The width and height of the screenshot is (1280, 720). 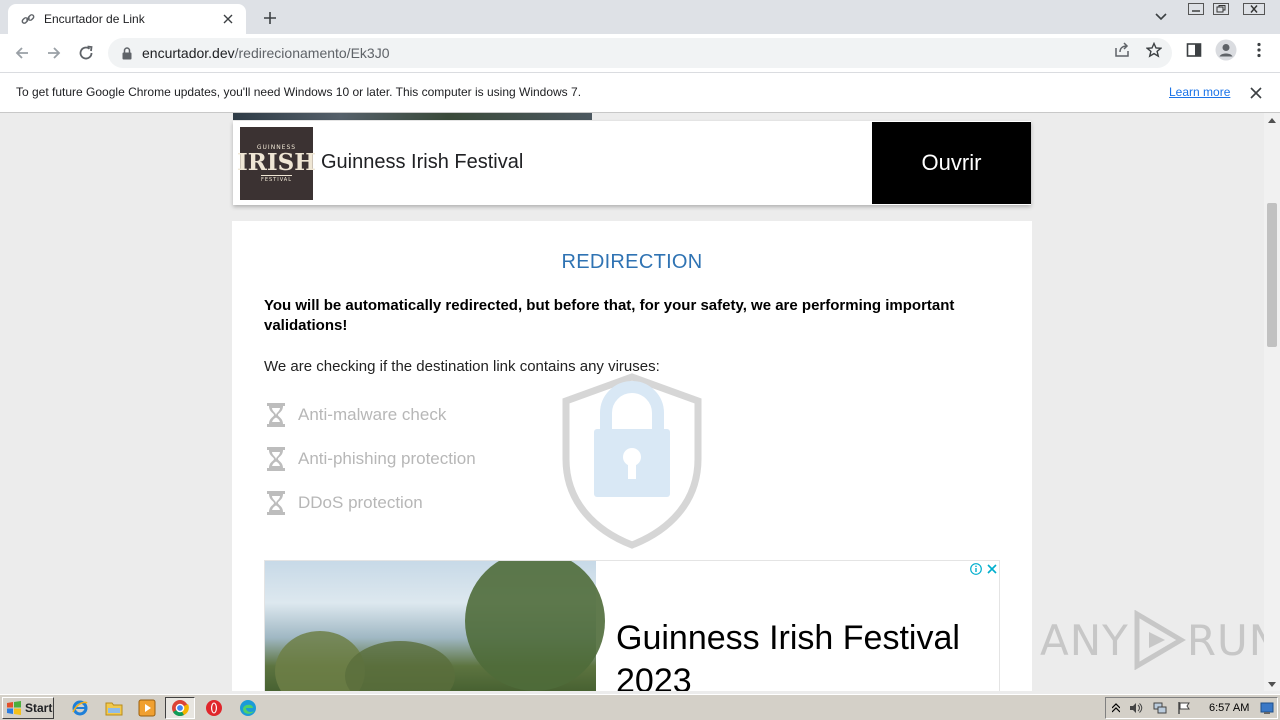 I want to click on bookmark-star-icon, so click(x=1154, y=50).